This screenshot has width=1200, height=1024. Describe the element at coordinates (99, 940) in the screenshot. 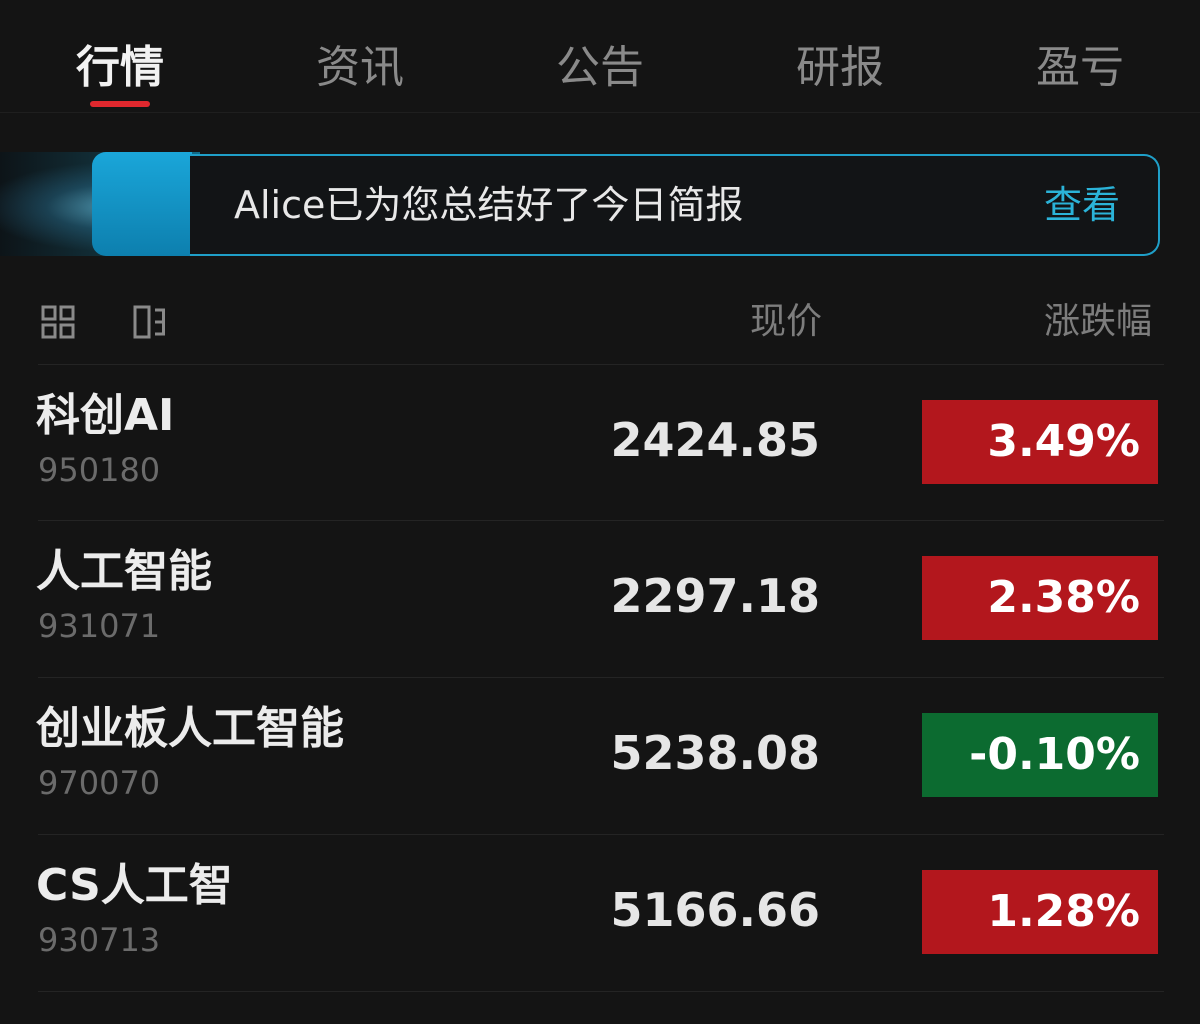

I see `index-code: 930713` at that location.